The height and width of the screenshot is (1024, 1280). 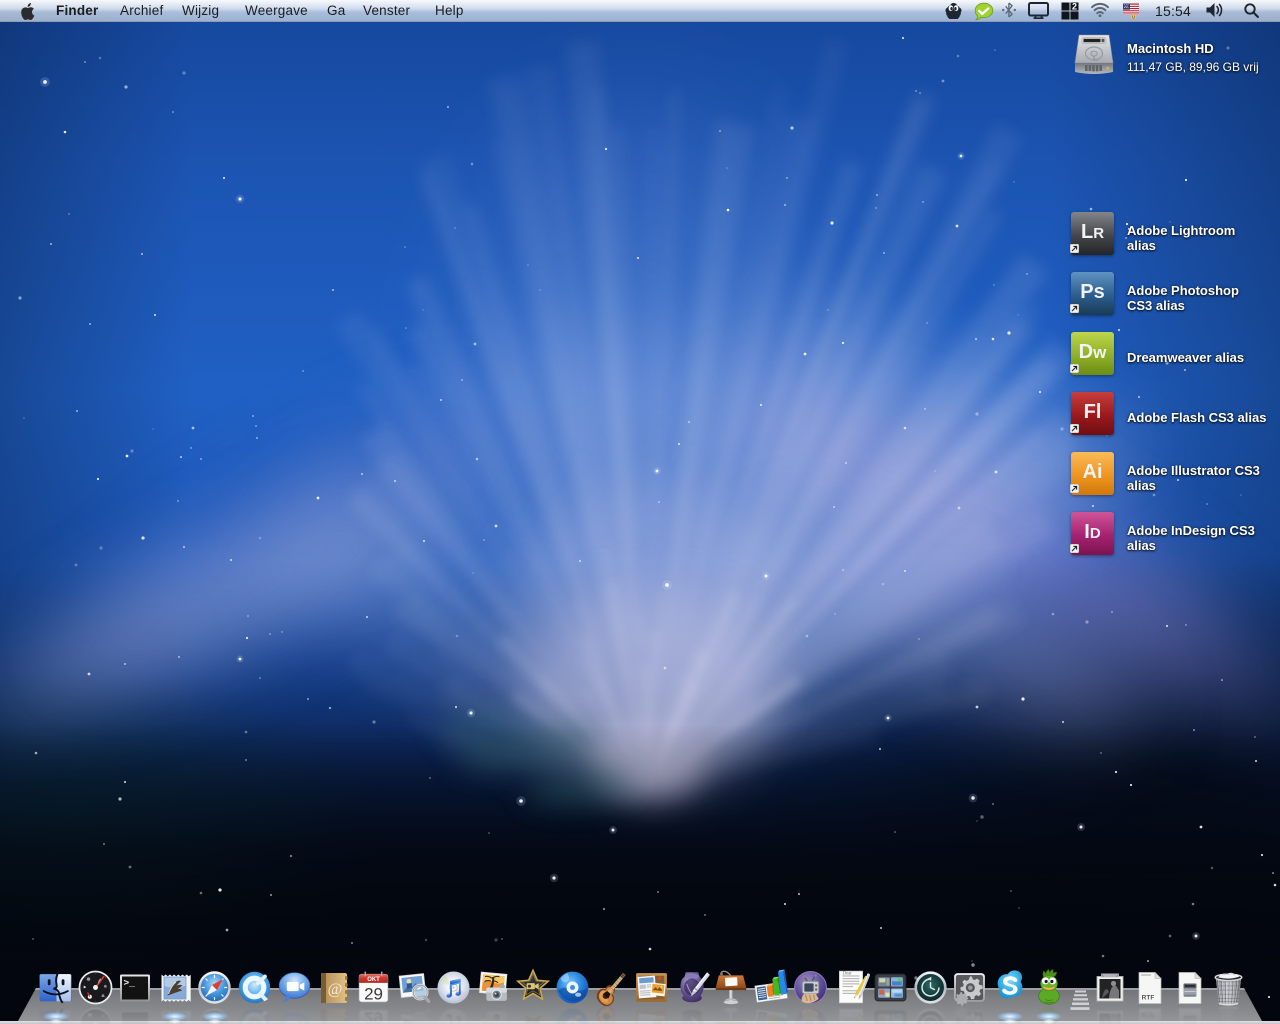 What do you see at coordinates (847, 973) in the screenshot?
I see `svg-text: Dear` at bounding box center [847, 973].